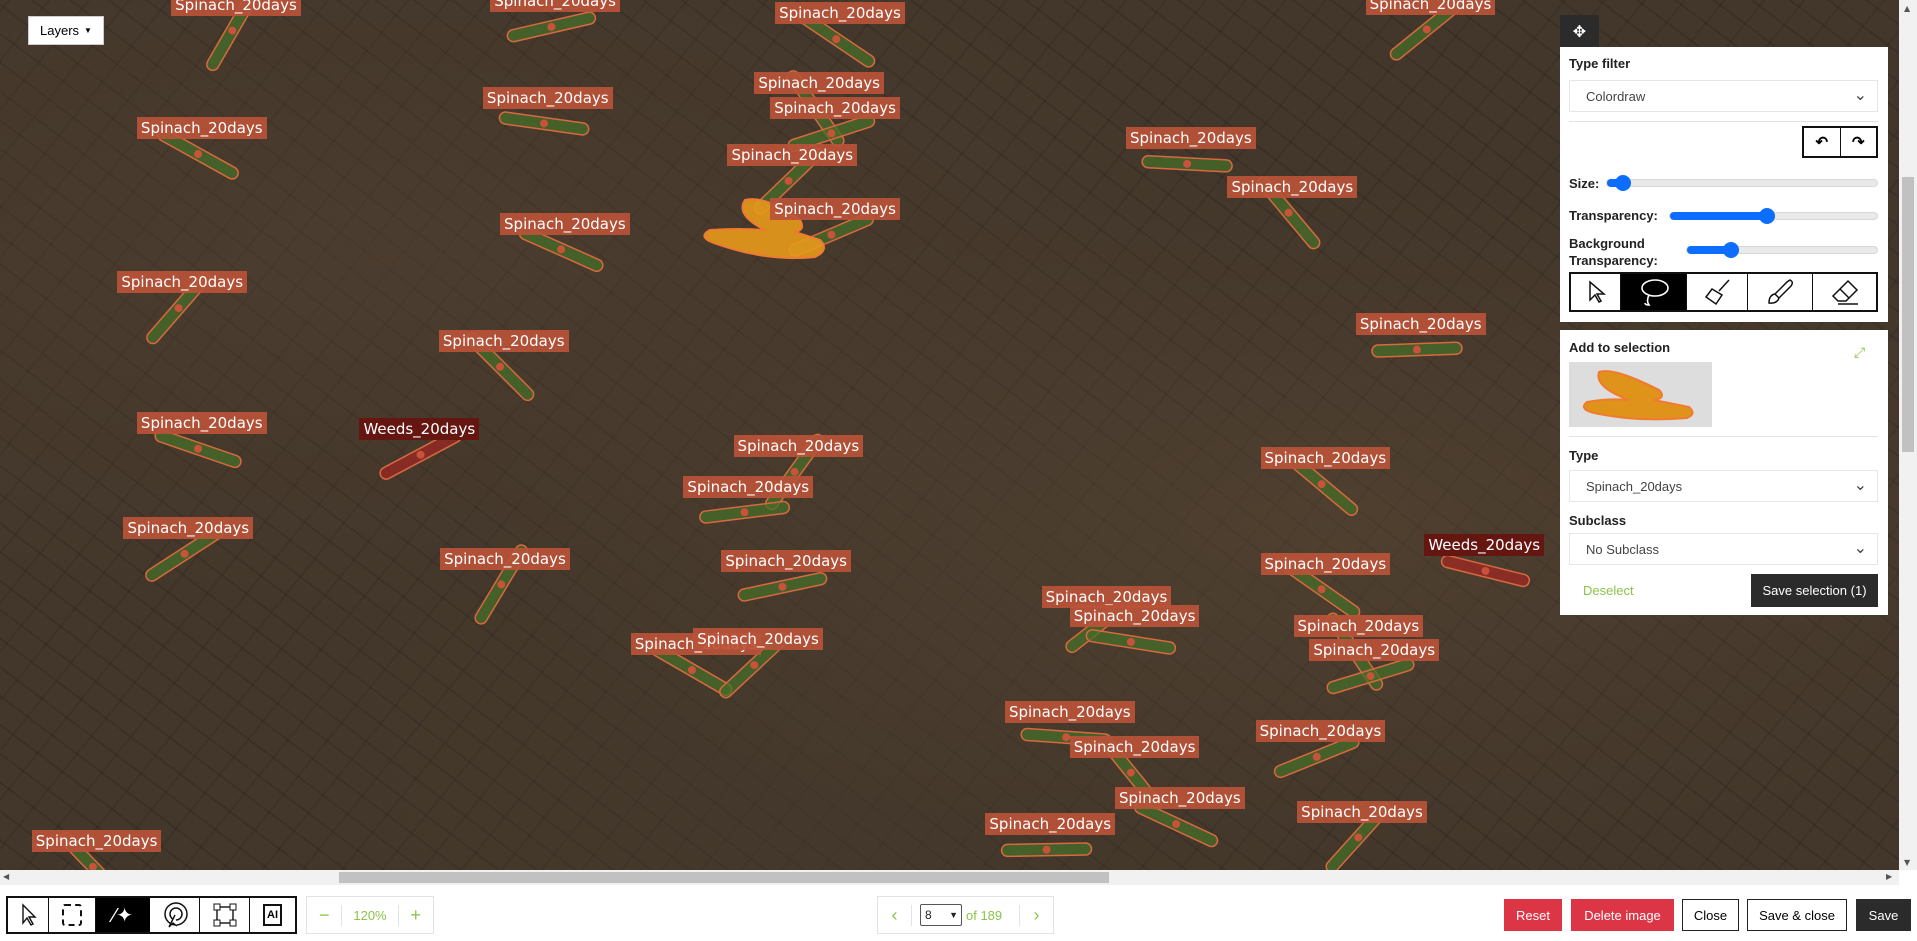  I want to click on pointer-icon, so click(29, 914).